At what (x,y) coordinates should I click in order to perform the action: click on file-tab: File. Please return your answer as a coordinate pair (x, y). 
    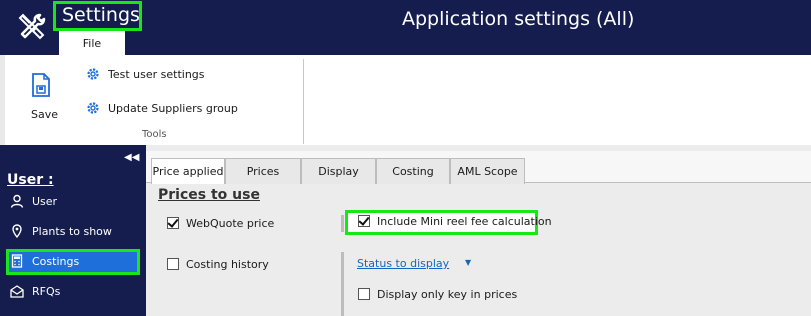
    Looking at the image, I should click on (92, 43).